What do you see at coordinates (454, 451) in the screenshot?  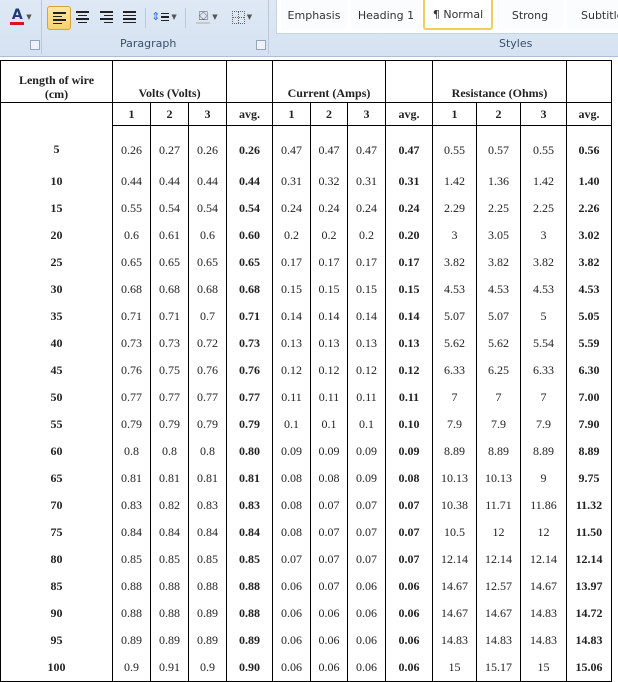 I see `resistance-trial-cell: 8.89` at bounding box center [454, 451].